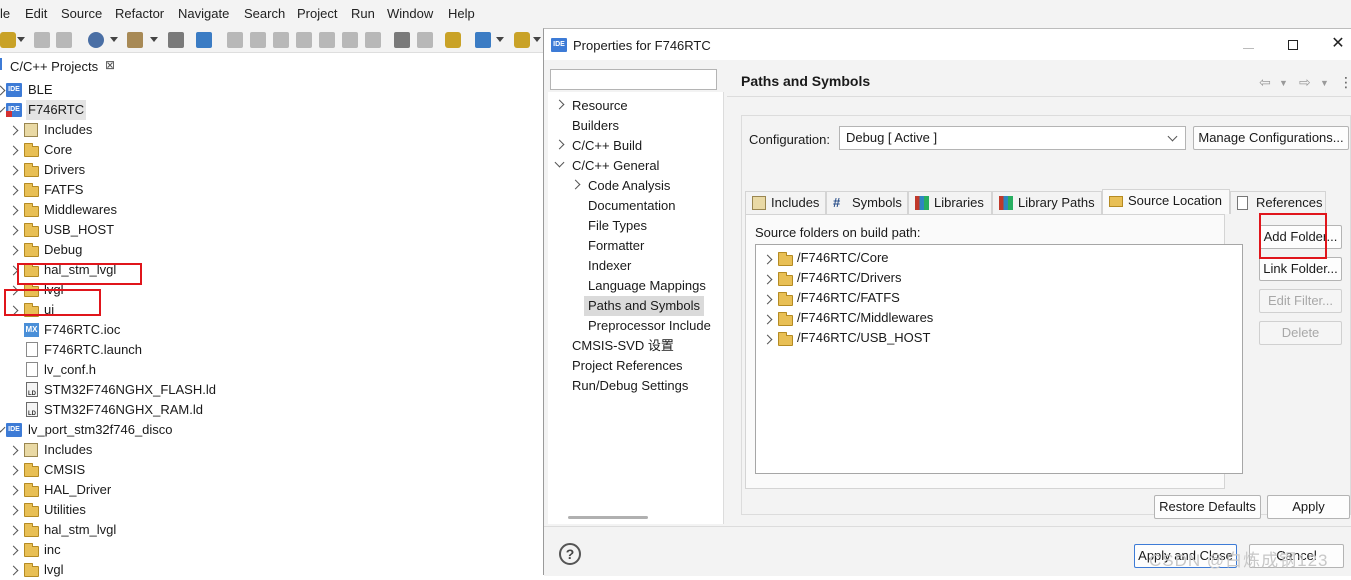 The width and height of the screenshot is (1351, 580). I want to click on tree-item-ble: BLE, so click(40, 90).